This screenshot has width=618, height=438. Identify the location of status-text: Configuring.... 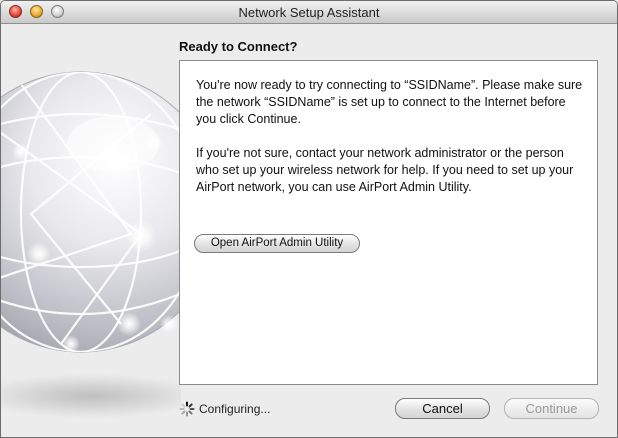
(235, 409).